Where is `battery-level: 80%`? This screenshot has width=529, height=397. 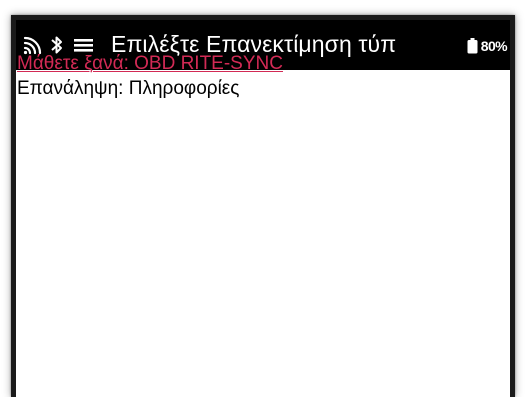
battery-level: 80% is located at coordinates (494, 46).